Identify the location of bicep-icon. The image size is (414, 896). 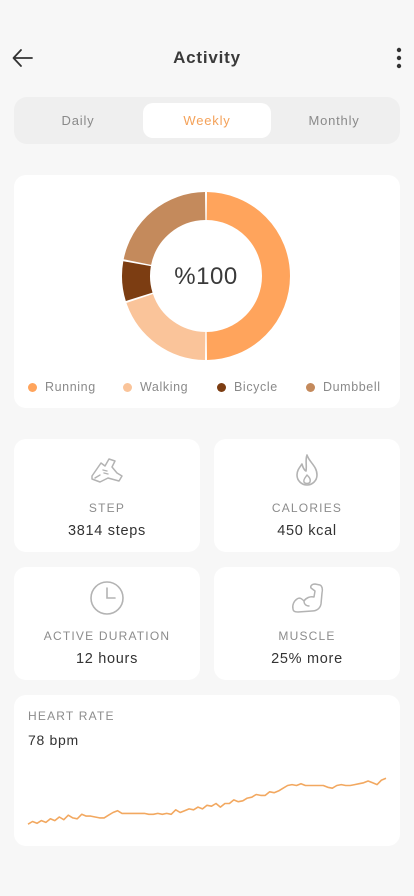
(308, 598).